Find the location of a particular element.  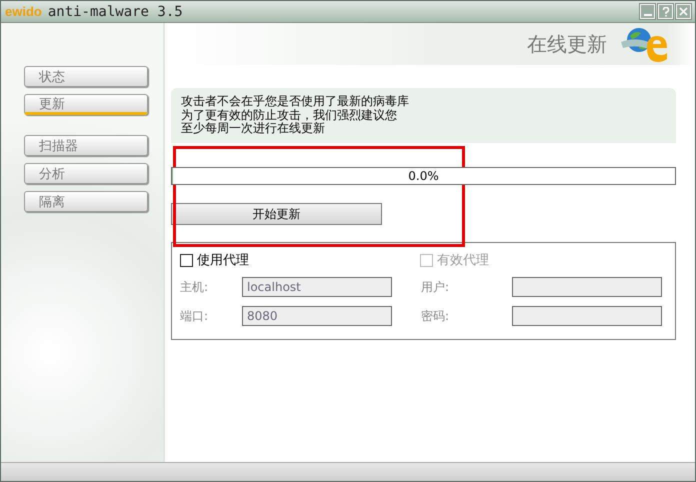

field-label: 主机: is located at coordinates (195, 287).